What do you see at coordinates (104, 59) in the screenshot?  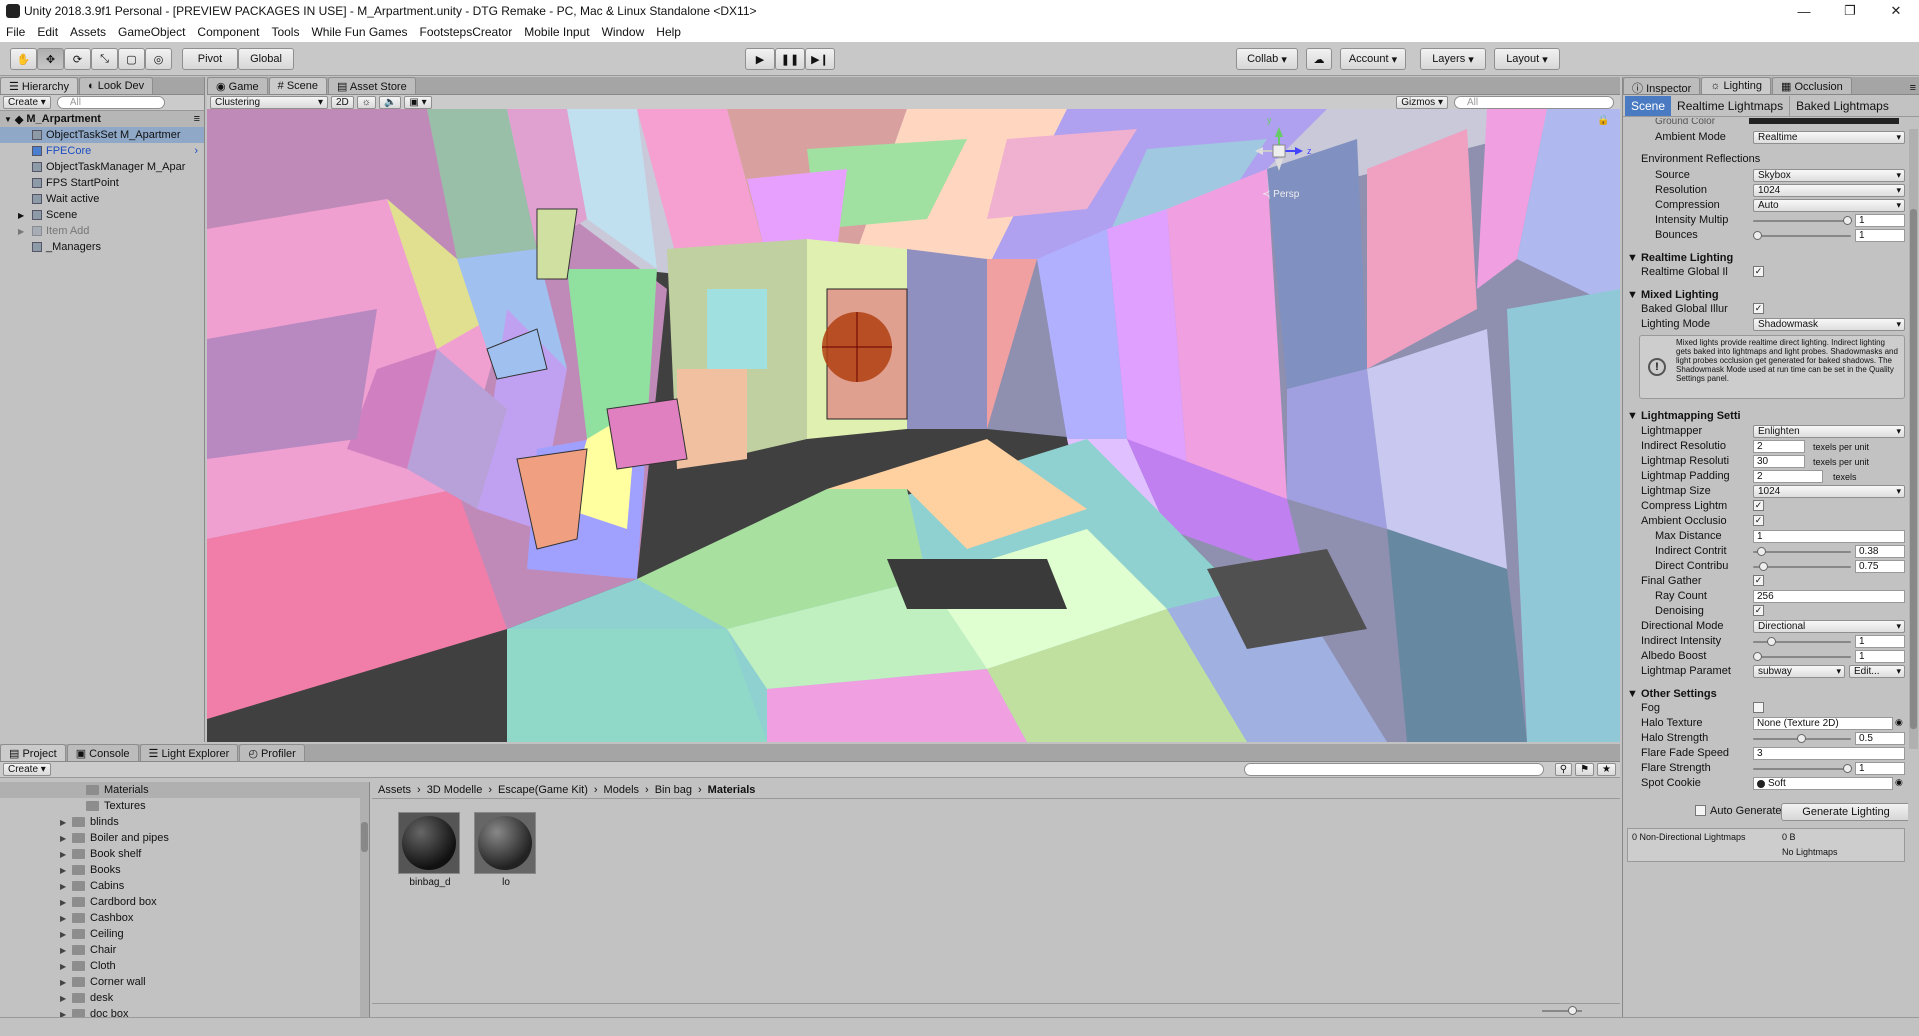 I see `scale-tool-icon: ⤡` at bounding box center [104, 59].